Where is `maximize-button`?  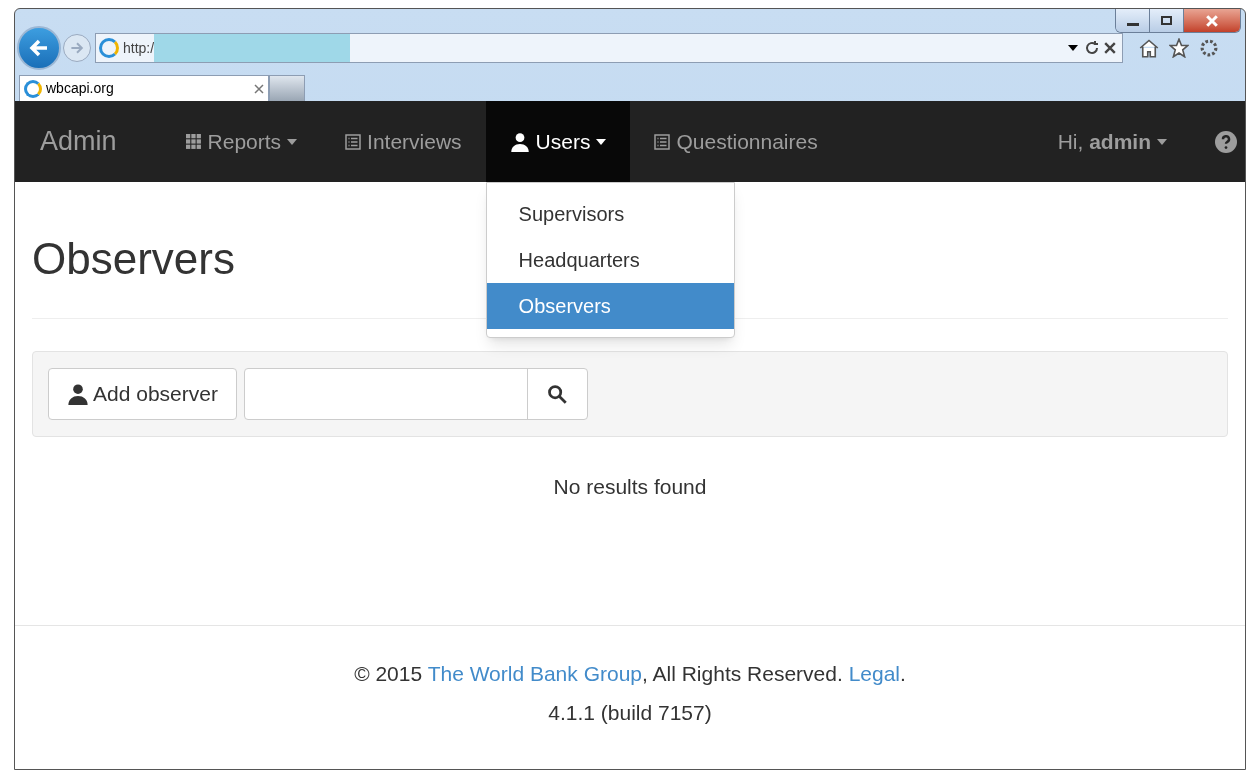 maximize-button is located at coordinates (1167, 20).